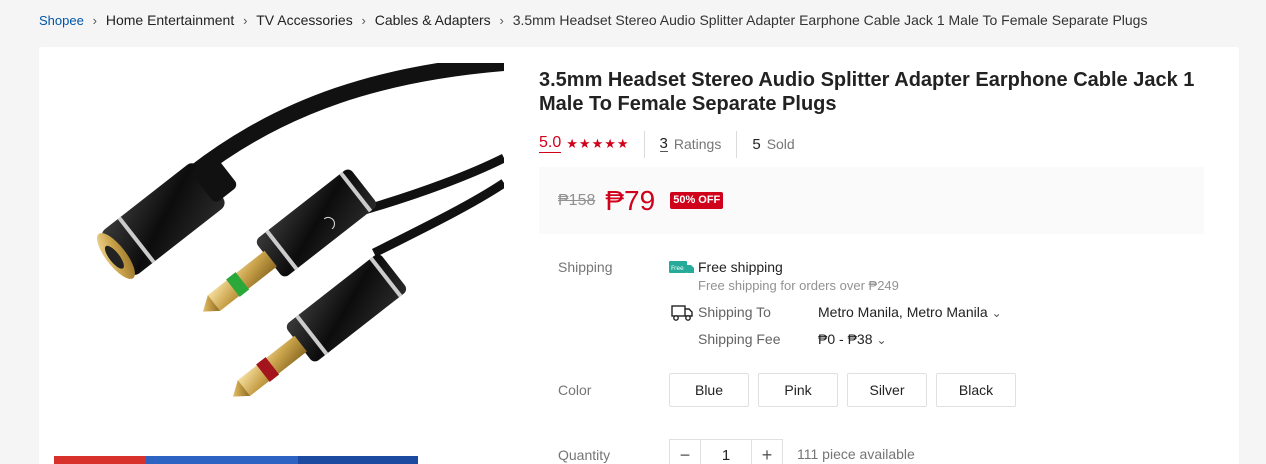  What do you see at coordinates (740, 267) in the screenshot?
I see `free-shipping-title: Free shipping` at bounding box center [740, 267].